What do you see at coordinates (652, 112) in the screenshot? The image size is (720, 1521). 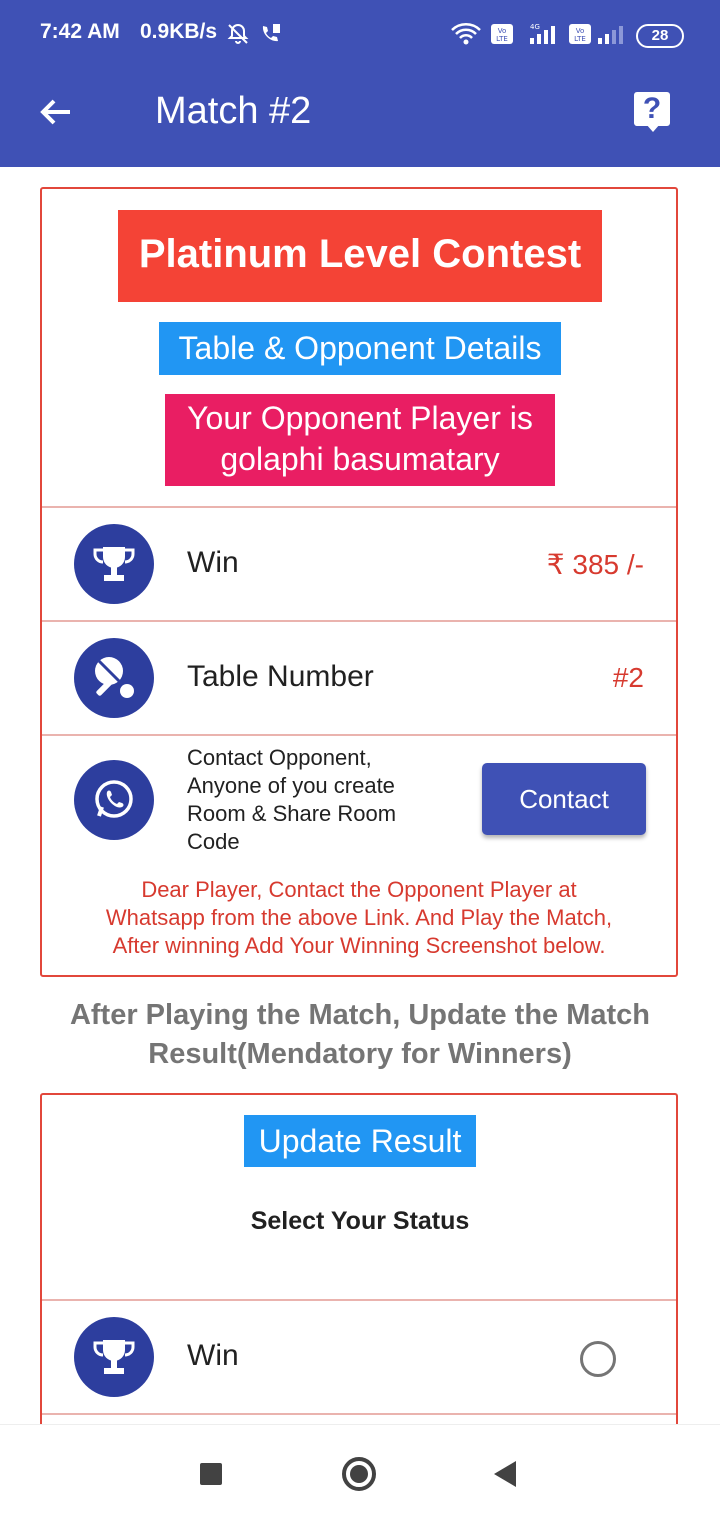 I see `help-button: ?` at bounding box center [652, 112].